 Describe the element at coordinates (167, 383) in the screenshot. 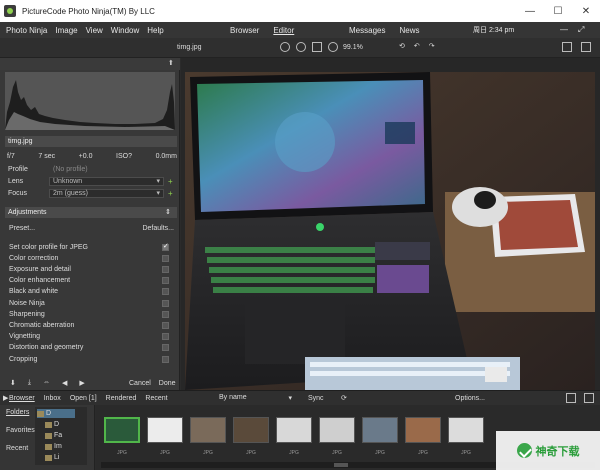

I see `done-button: Done` at that location.